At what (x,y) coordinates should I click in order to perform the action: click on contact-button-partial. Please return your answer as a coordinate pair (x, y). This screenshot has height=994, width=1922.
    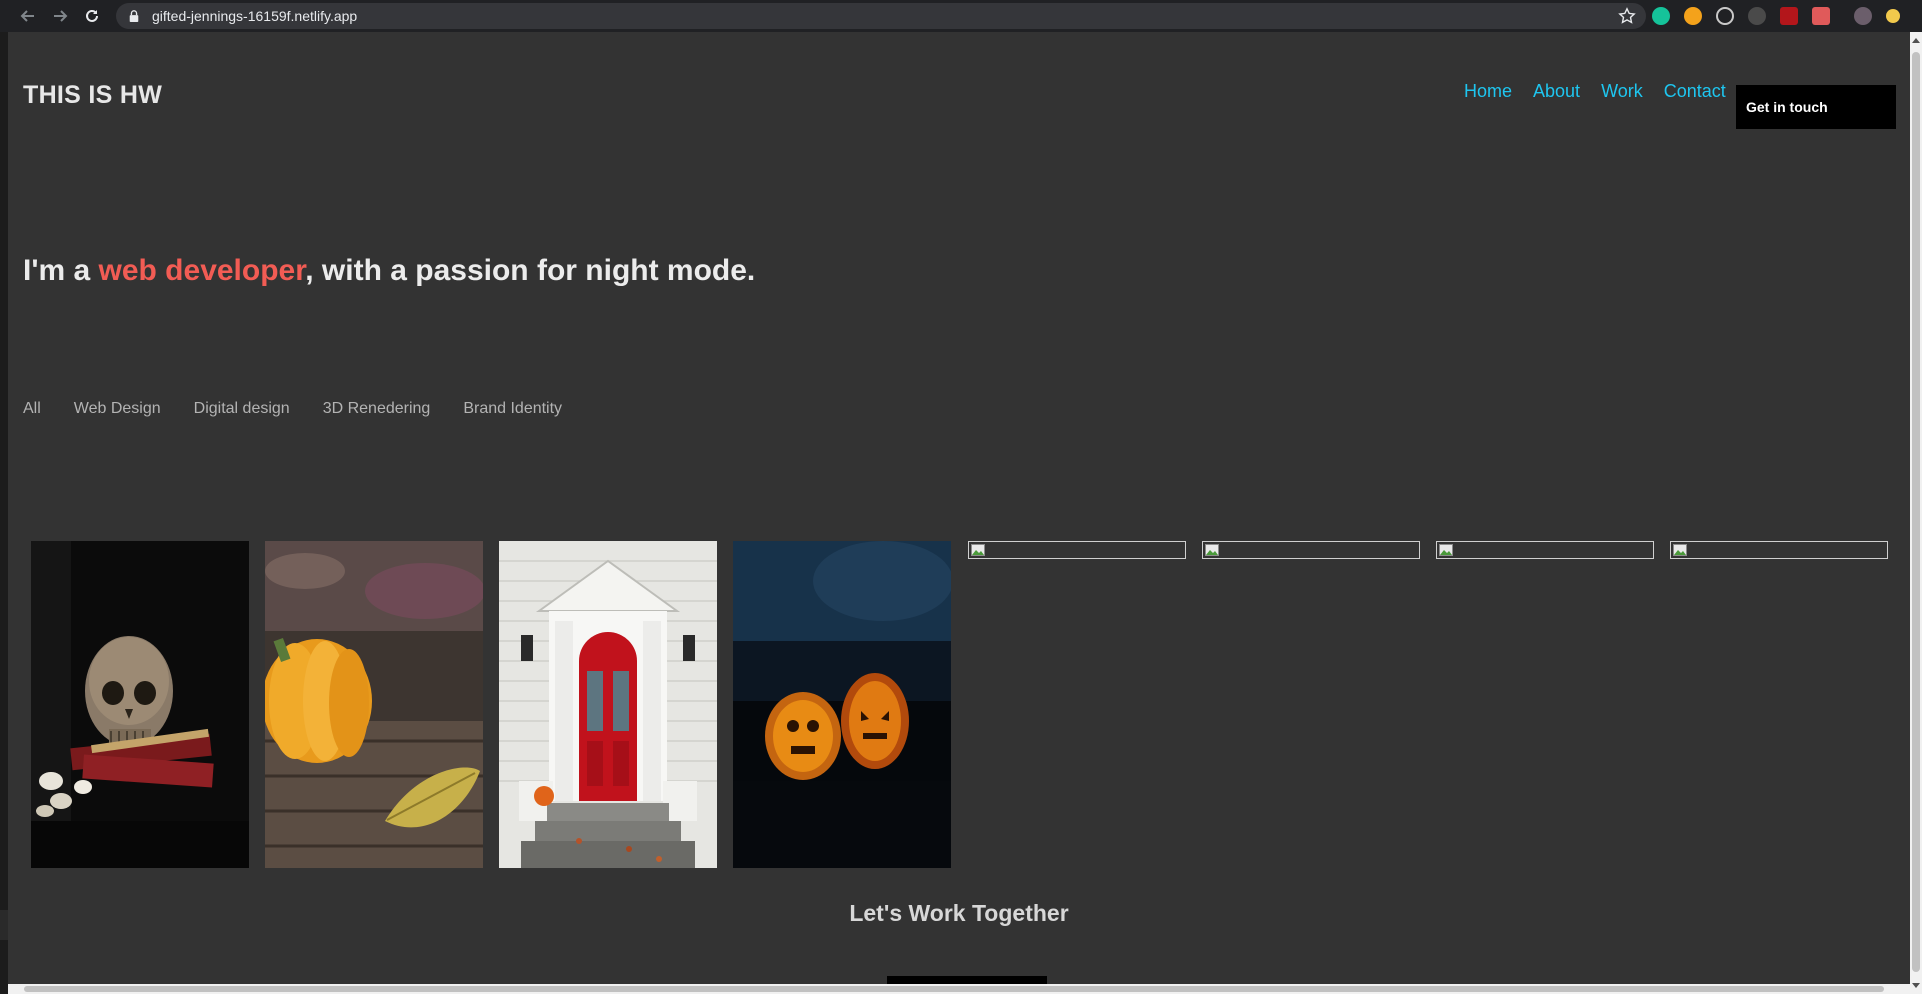
    Looking at the image, I should click on (967, 980).